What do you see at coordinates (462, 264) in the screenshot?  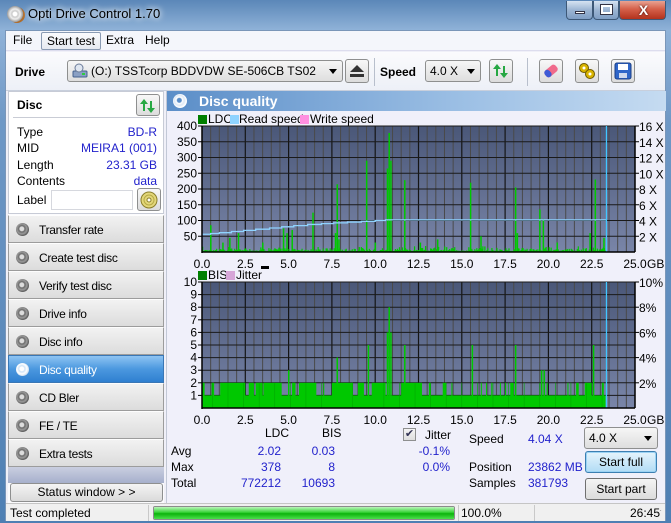 I see `x-tick-label: 15.0` at bounding box center [462, 264].